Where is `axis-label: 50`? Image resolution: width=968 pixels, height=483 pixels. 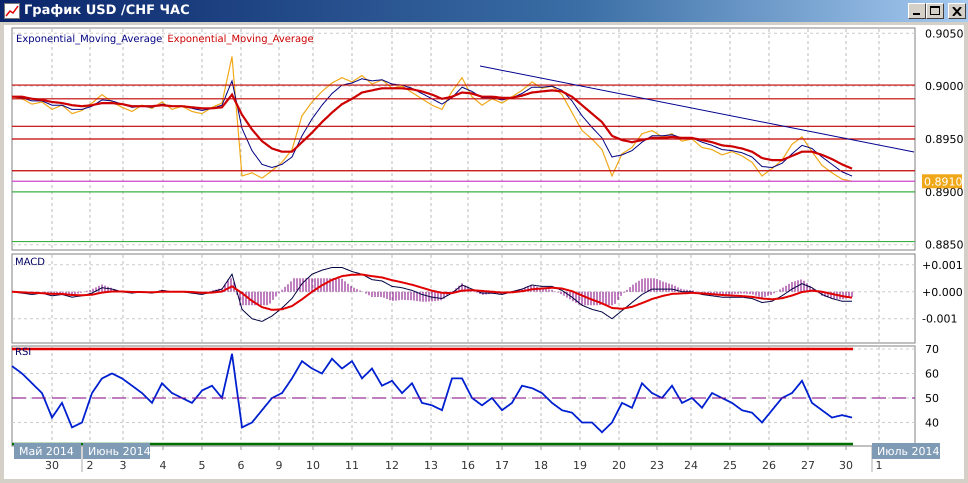 axis-label: 50 is located at coordinates (932, 398).